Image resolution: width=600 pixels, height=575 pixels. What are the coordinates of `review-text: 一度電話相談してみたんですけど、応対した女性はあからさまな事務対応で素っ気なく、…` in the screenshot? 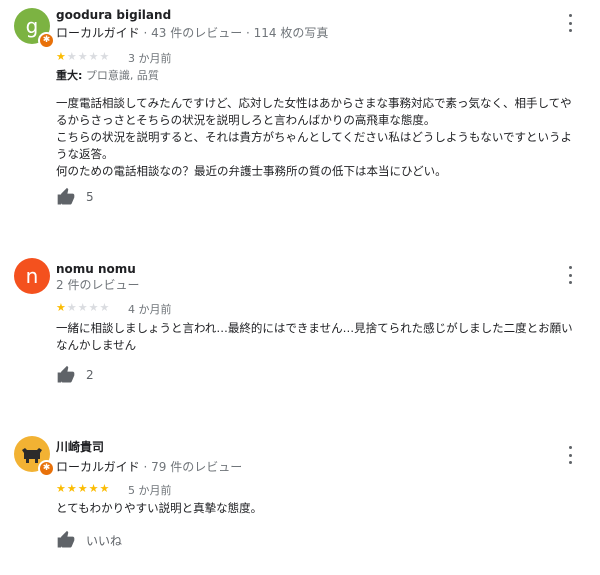 It's located at (326, 137).